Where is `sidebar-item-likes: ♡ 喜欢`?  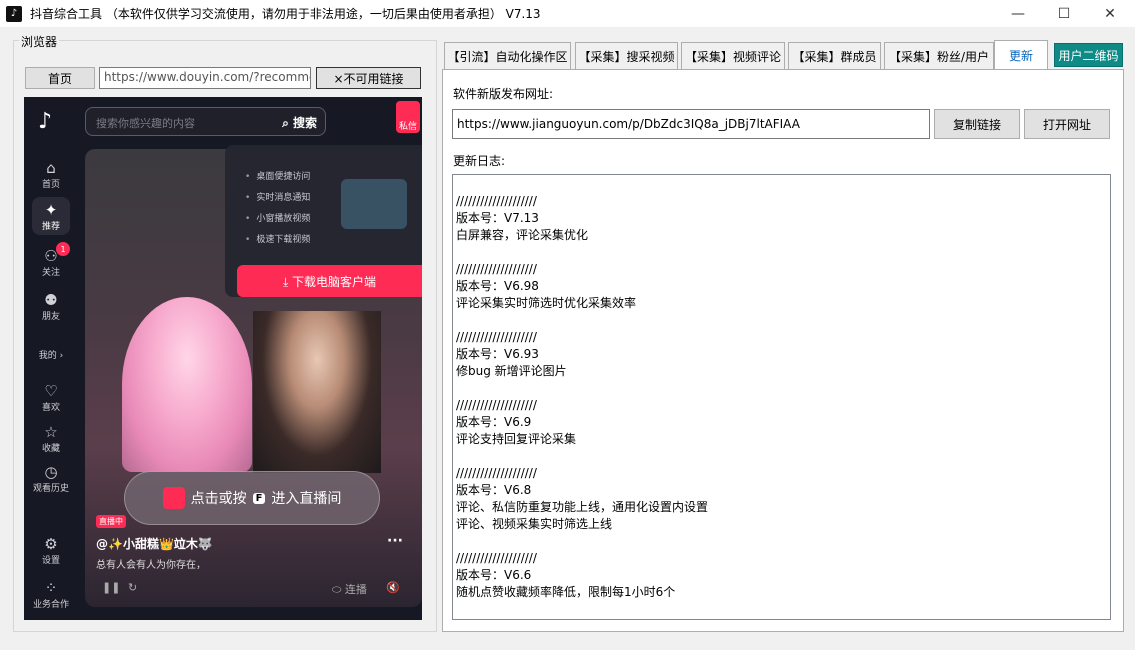 sidebar-item-likes: ♡ 喜欢 is located at coordinates (51, 397).